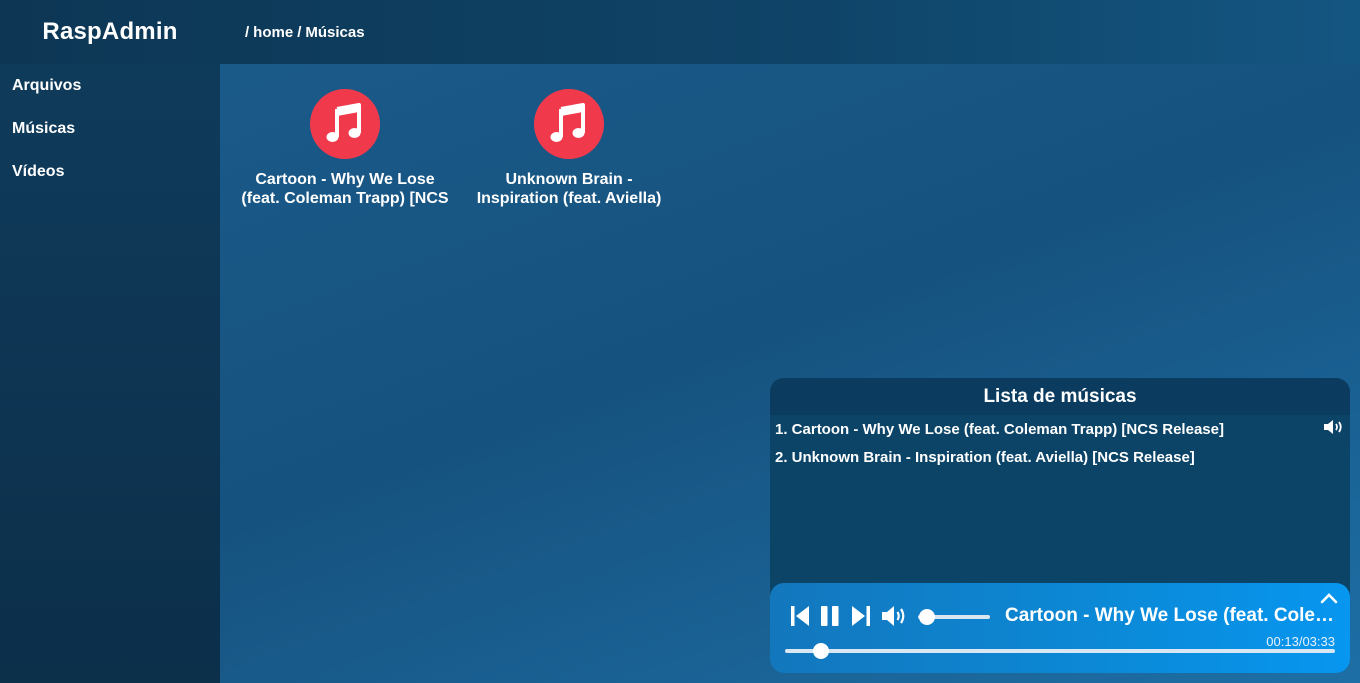 This screenshot has height=683, width=1360. I want to click on volume-icon, so click(895, 618).